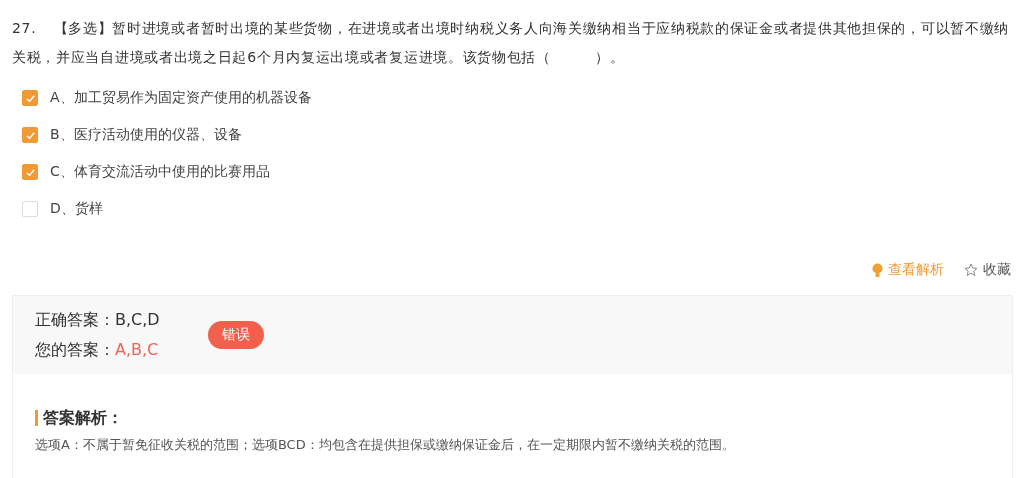 This screenshot has height=478, width=1031. What do you see at coordinates (181, 98) in the screenshot?
I see `option-label: A、加工贸易作为固定资产使用的机器设备` at bounding box center [181, 98].